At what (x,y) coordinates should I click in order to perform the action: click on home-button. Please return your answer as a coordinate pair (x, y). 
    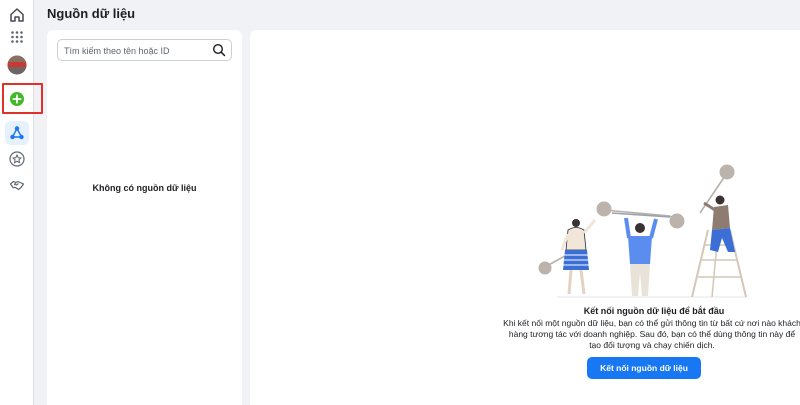
    Looking at the image, I should click on (17, 15).